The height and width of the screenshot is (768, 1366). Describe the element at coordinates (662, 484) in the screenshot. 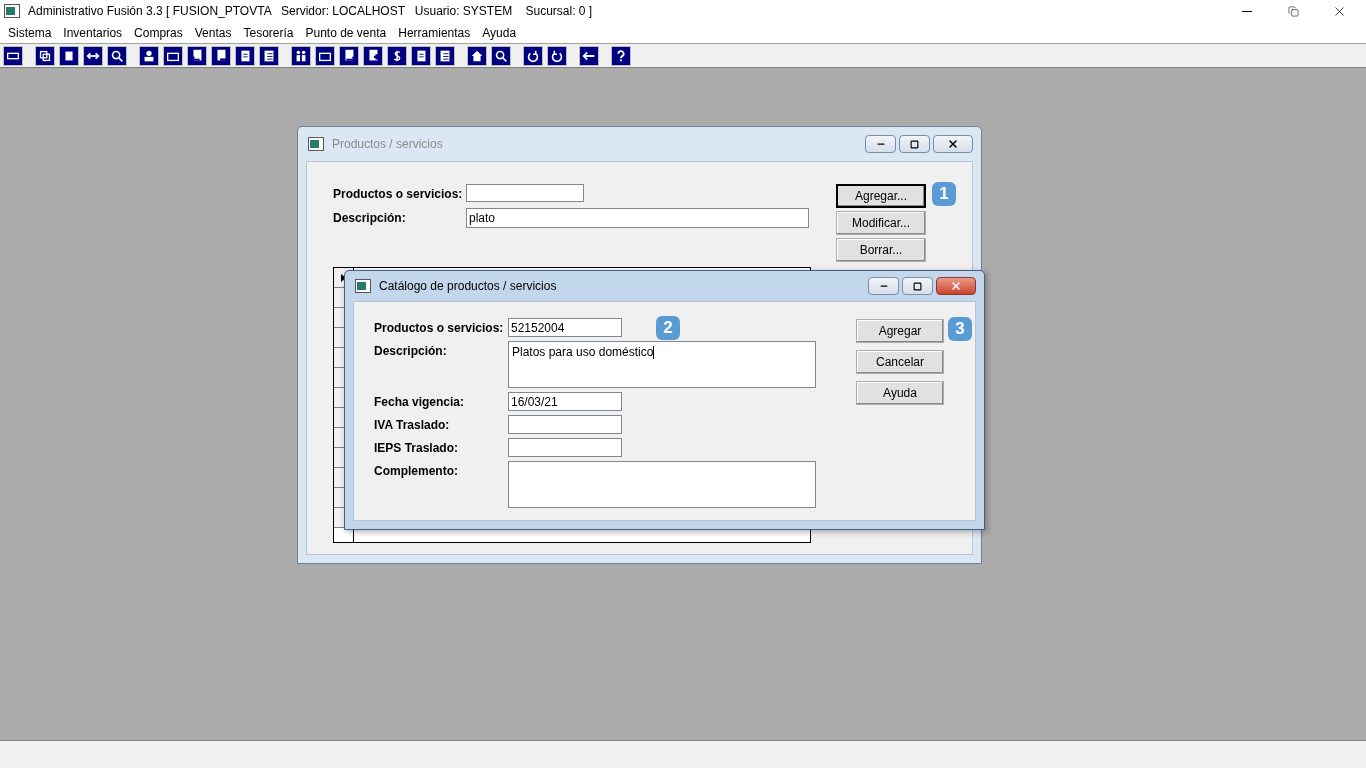

I see `text-area` at that location.